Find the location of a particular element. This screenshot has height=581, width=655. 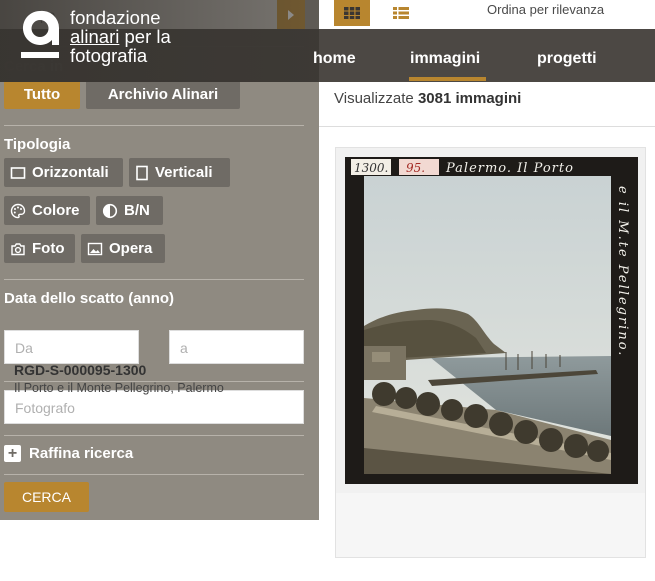

list-view-button is located at coordinates (401, 13).